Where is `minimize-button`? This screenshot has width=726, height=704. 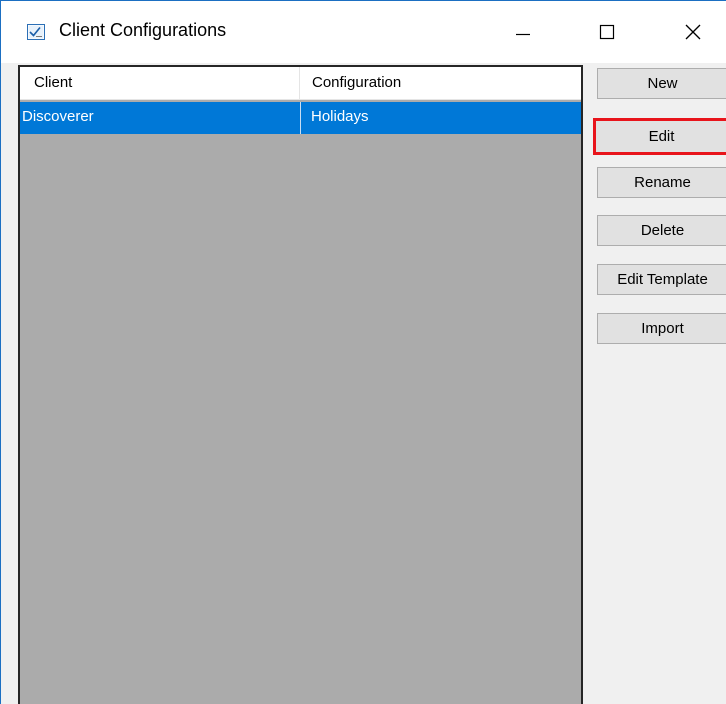
minimize-button is located at coordinates (522, 32).